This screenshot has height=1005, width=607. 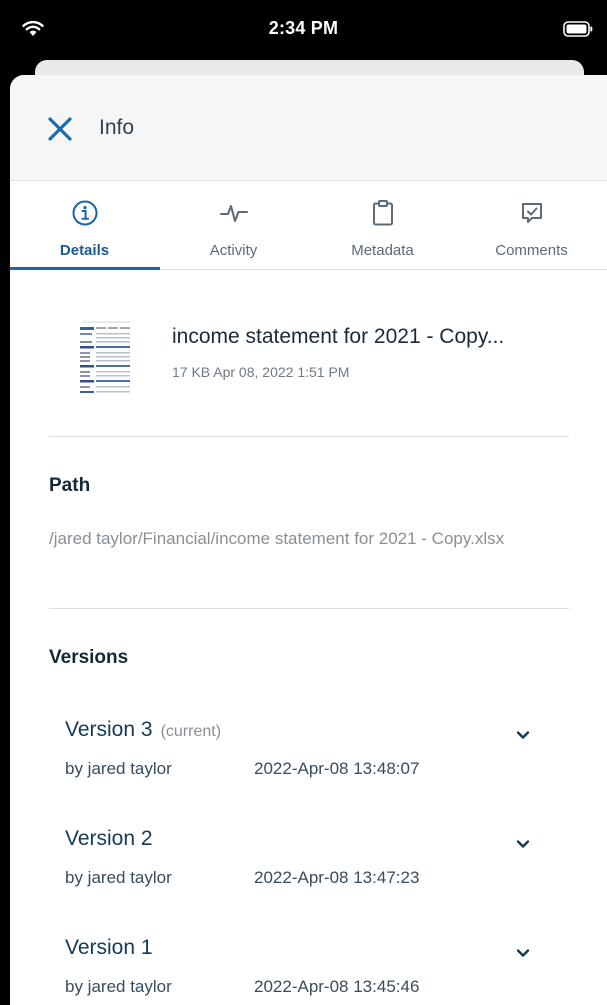 What do you see at coordinates (382, 250) in the screenshot?
I see `tab-label: Metadata` at bounding box center [382, 250].